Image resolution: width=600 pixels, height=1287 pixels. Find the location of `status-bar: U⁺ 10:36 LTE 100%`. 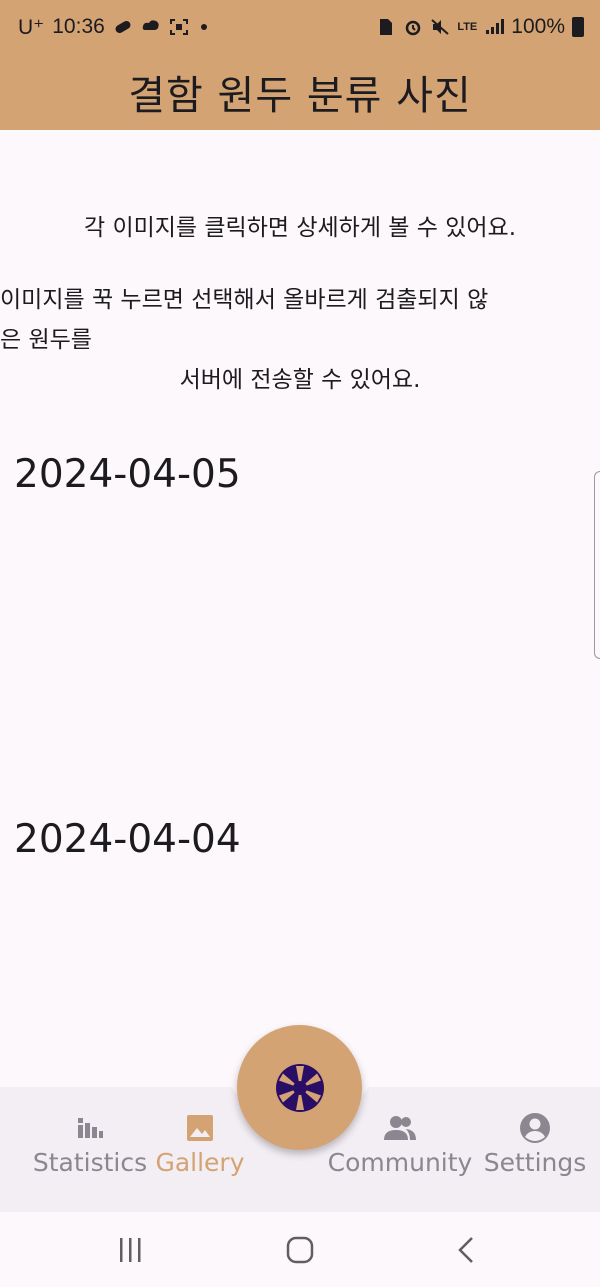

status-bar: U⁺ 10:36 LTE 100% is located at coordinates (300, 27).